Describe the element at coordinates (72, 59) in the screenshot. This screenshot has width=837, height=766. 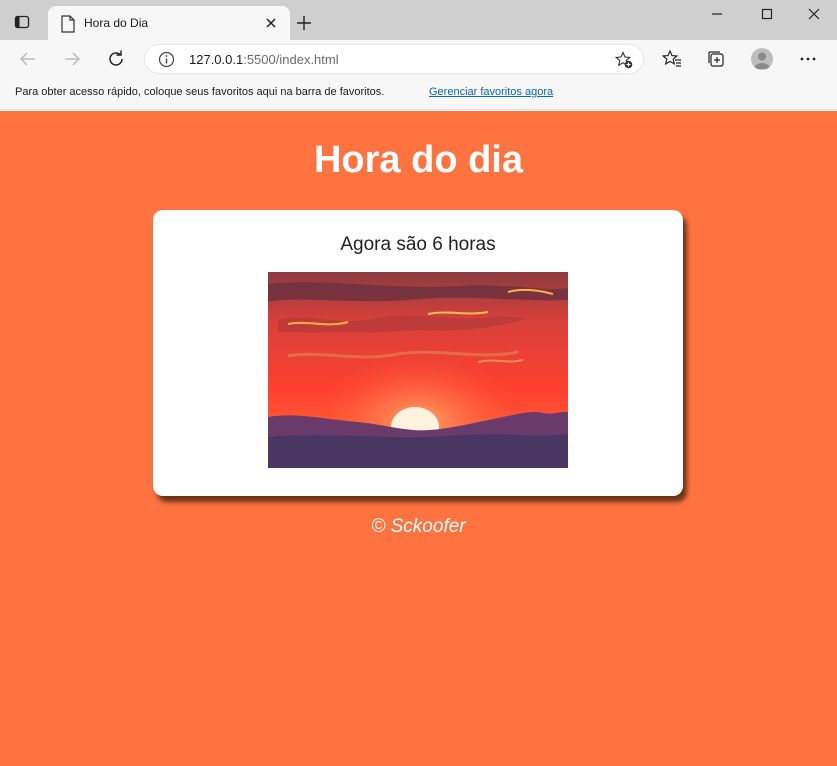
I see `forward-arrow-icon` at that location.